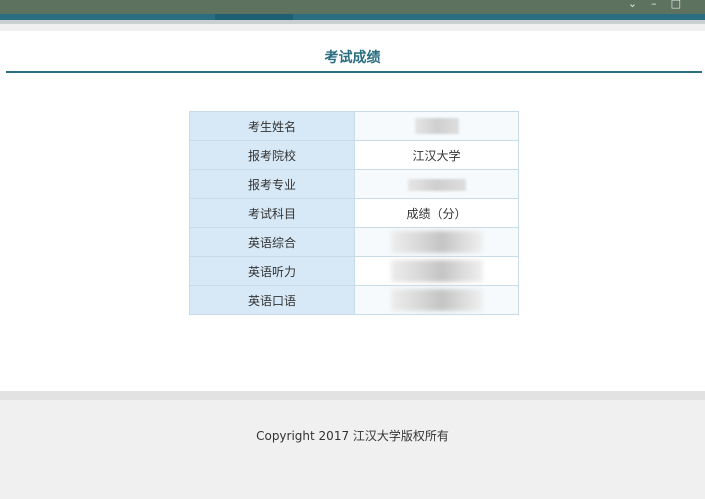 The width and height of the screenshot is (705, 499). What do you see at coordinates (352, 395) in the screenshot?
I see `footer-divider` at bounding box center [352, 395].